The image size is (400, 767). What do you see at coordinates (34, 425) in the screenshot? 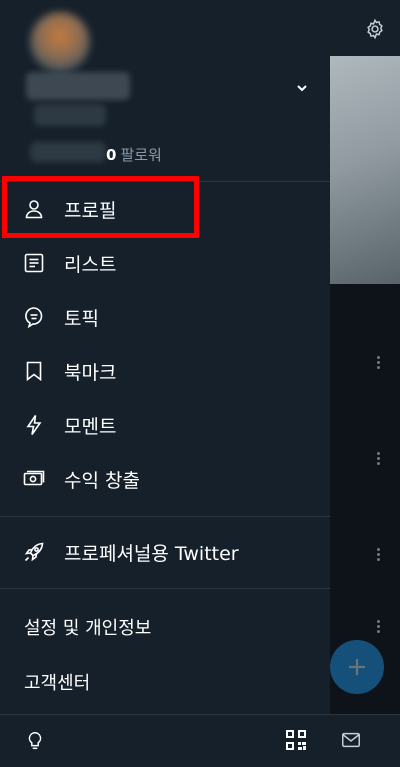
I see `lightning-icon` at bounding box center [34, 425].